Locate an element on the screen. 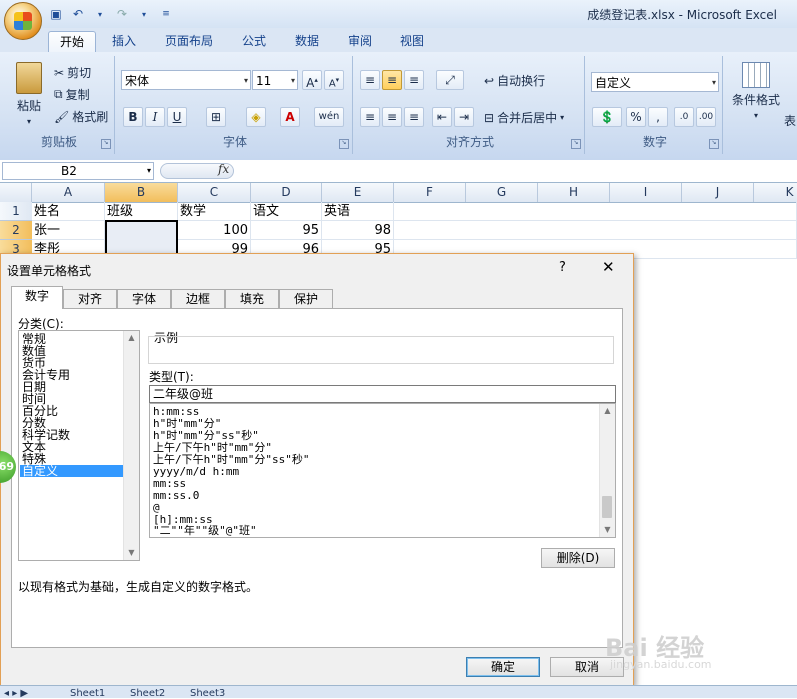 This screenshot has height=699, width=797. font-color-button: A is located at coordinates (290, 117).